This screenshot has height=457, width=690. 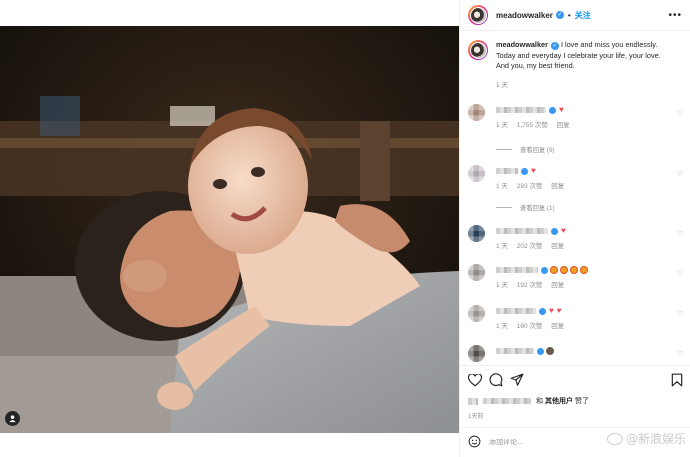 What do you see at coordinates (559, 401) in the screenshot?
I see `others-link: 其他用户` at bounding box center [559, 401].